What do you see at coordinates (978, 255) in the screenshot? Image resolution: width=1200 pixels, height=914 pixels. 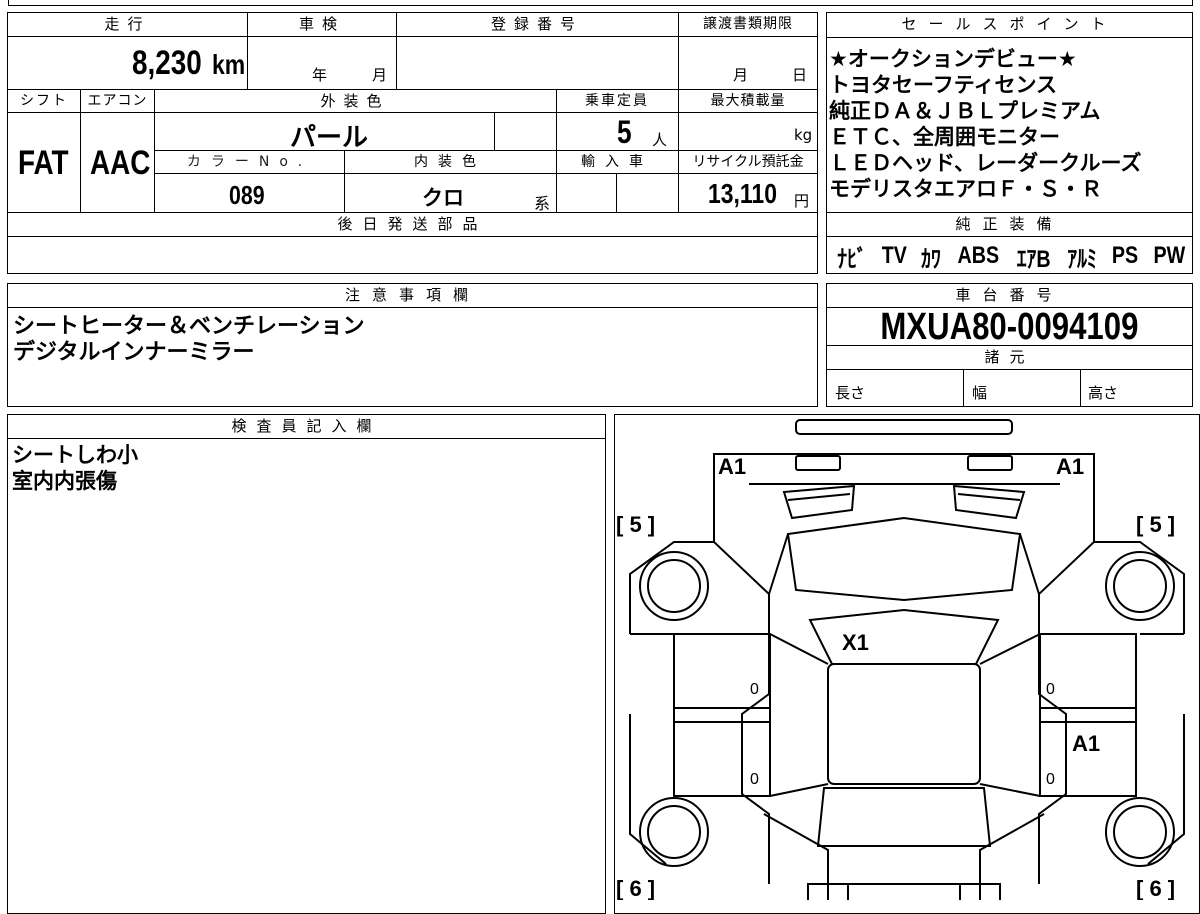 I see `equipment-item: ABS` at bounding box center [978, 255].